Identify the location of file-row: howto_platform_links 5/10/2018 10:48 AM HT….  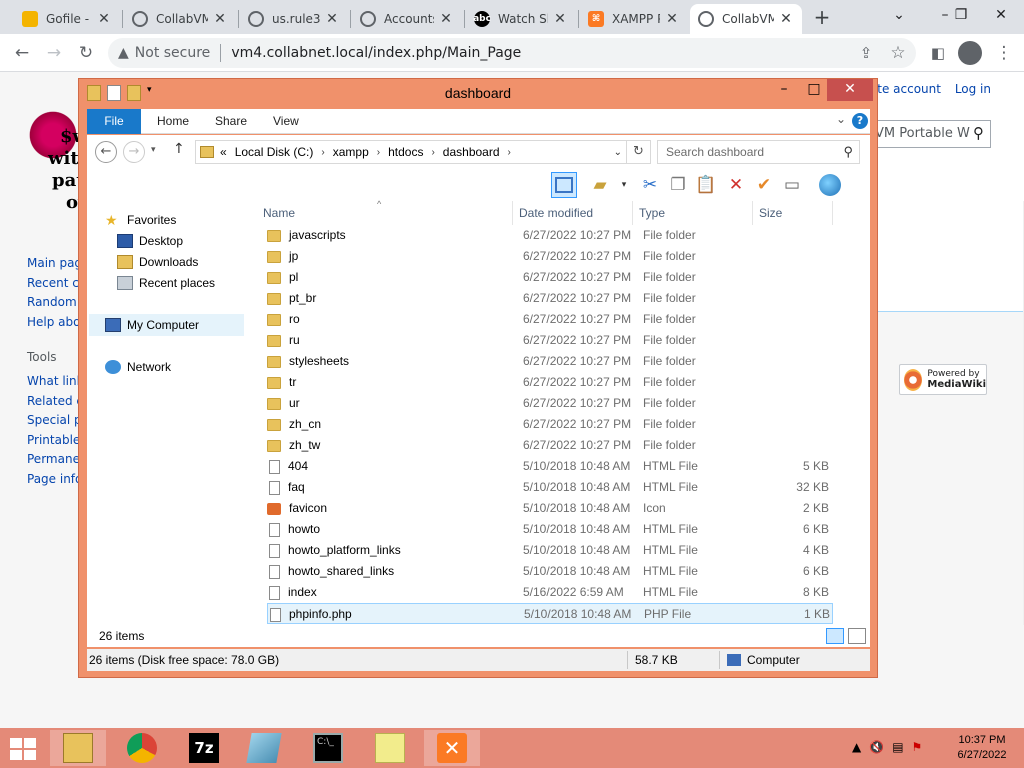
(550, 550).